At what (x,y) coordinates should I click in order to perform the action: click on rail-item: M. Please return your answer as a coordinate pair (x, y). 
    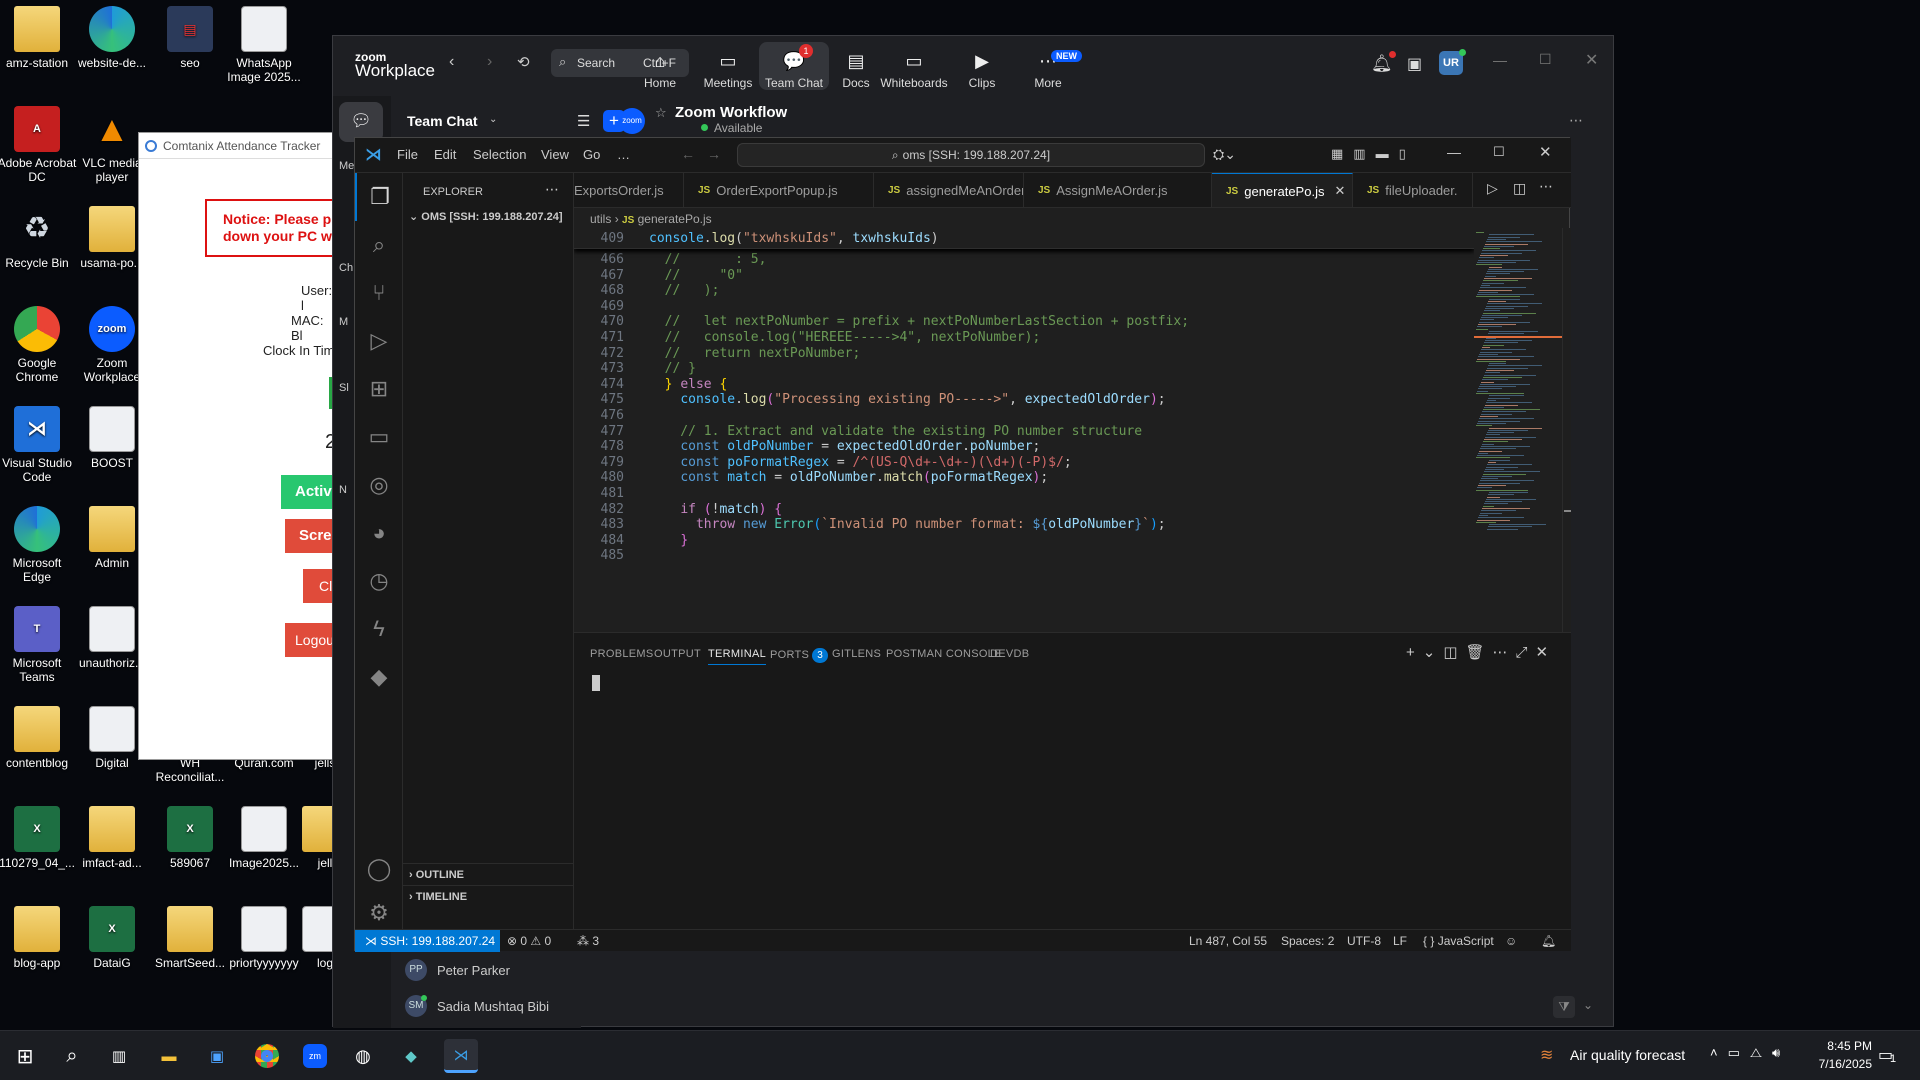
    Looking at the image, I should click on (343, 322).